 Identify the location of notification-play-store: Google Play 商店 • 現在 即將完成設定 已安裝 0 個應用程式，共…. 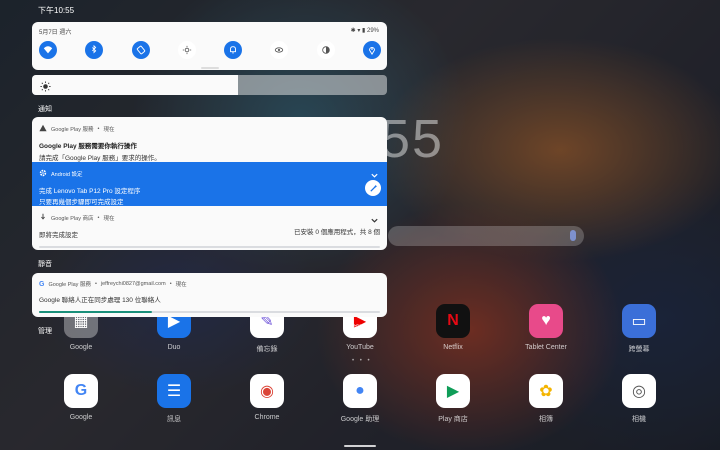
(209, 228).